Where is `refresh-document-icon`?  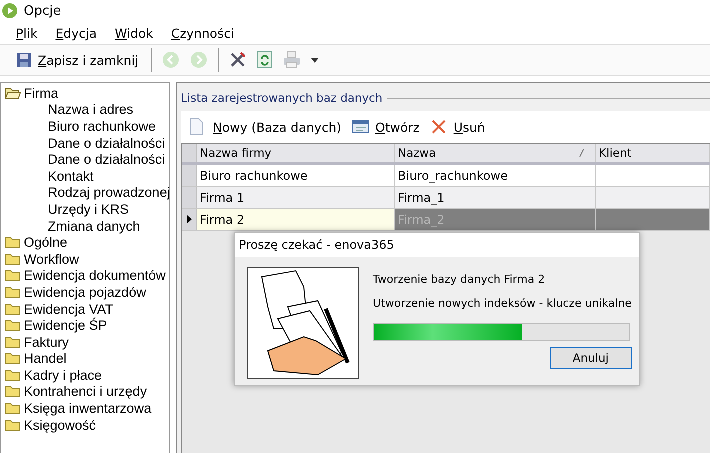
refresh-document-icon is located at coordinates (264, 60).